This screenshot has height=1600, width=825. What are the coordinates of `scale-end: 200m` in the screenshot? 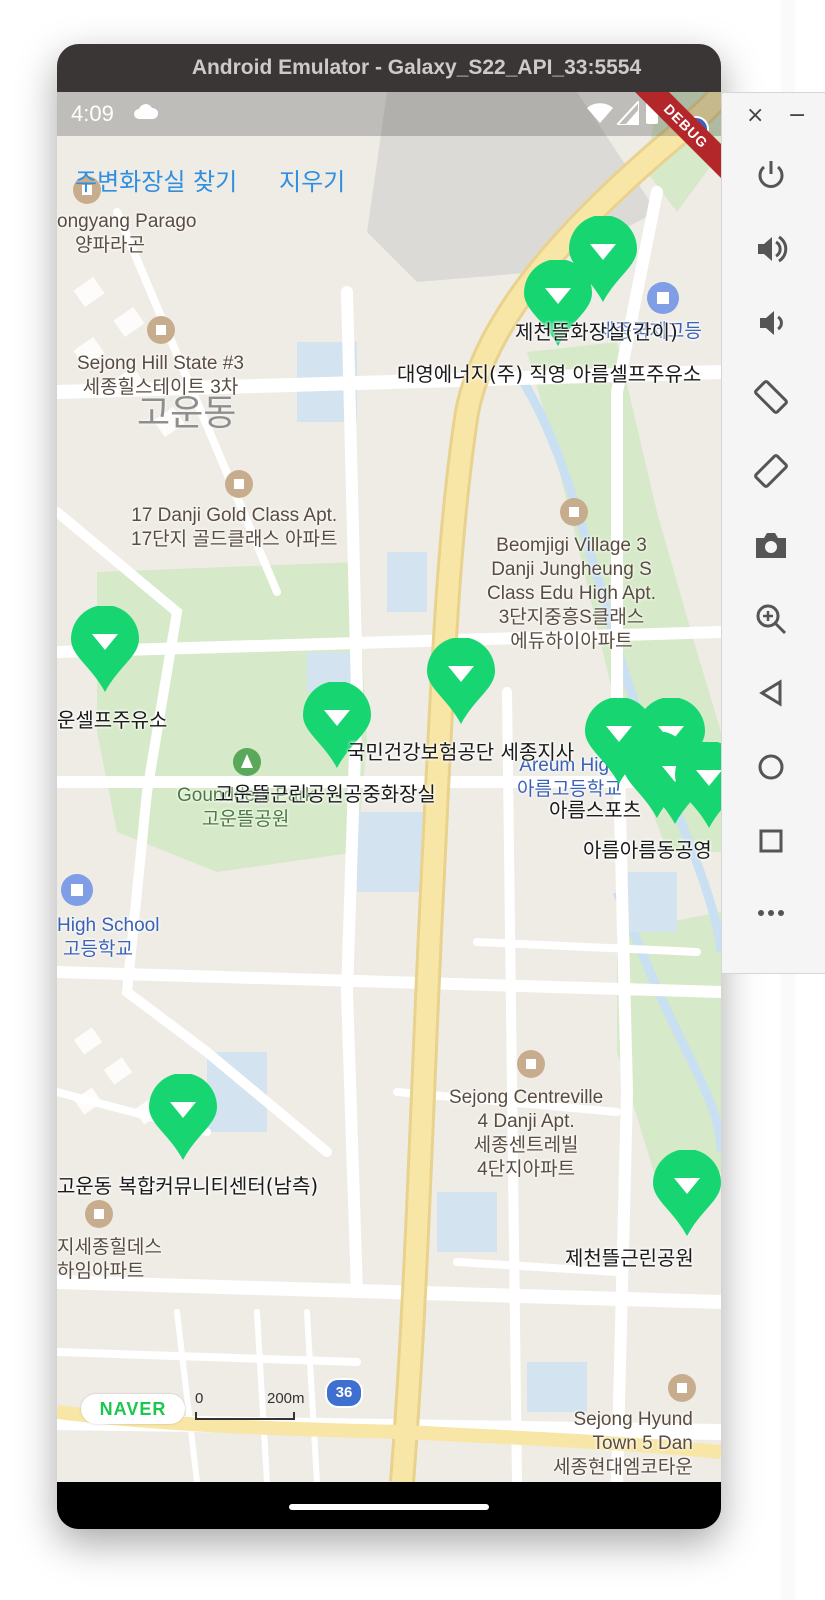 It's located at (286, 1398).